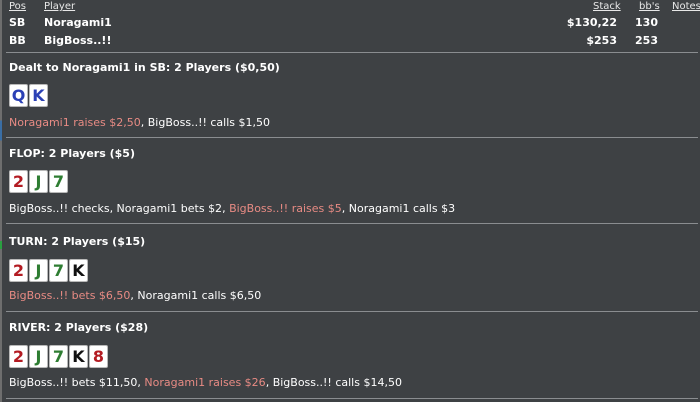 This screenshot has height=402, width=700. What do you see at coordinates (601, 40) in the screenshot?
I see `player-row-2-stack: $253` at bounding box center [601, 40].